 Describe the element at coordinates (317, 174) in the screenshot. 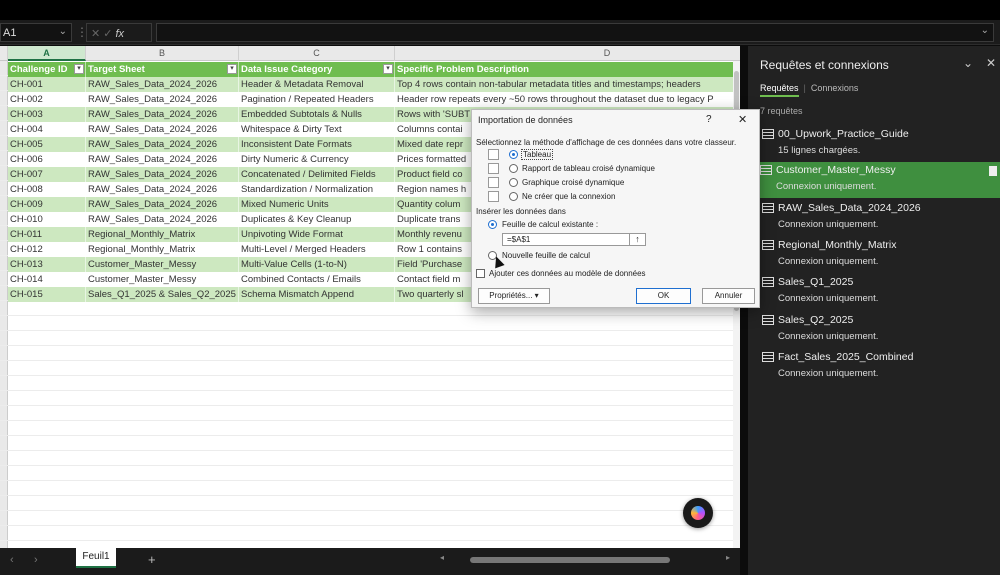

I see `cell-category: Concatenated / Delimited Fields` at that location.